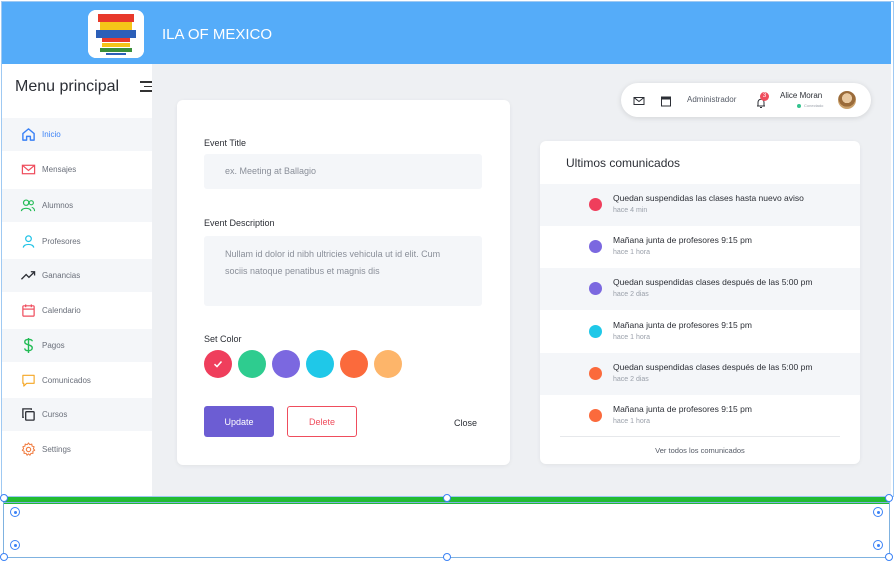  Describe the element at coordinates (28, 135) in the screenshot. I see `home-icon` at that location.